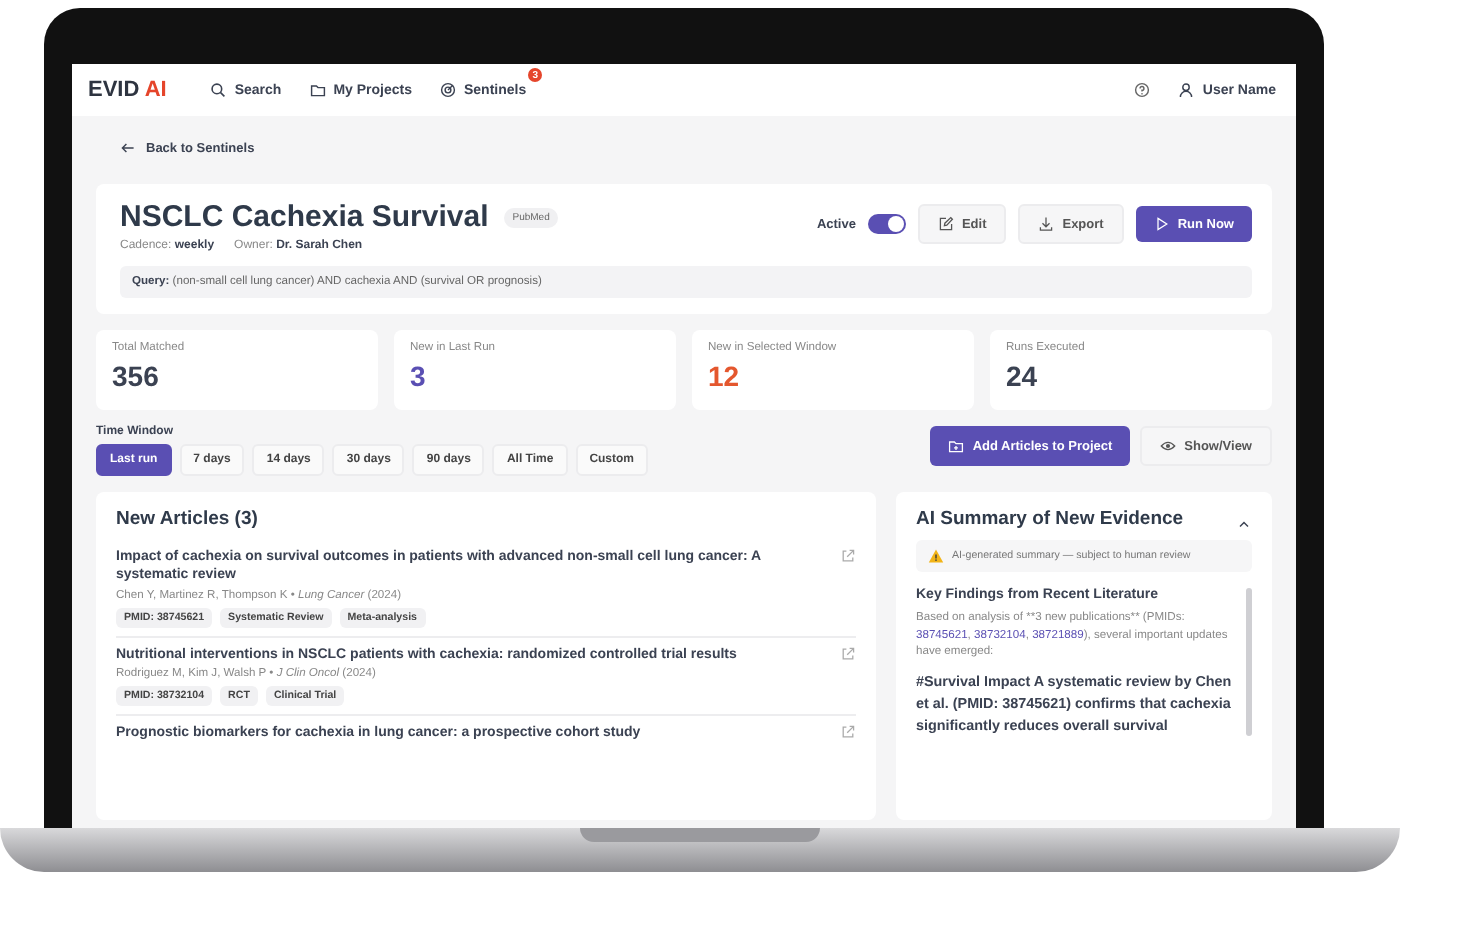 This screenshot has width=1470, height=932. I want to click on arrow-left-icon, so click(128, 148).